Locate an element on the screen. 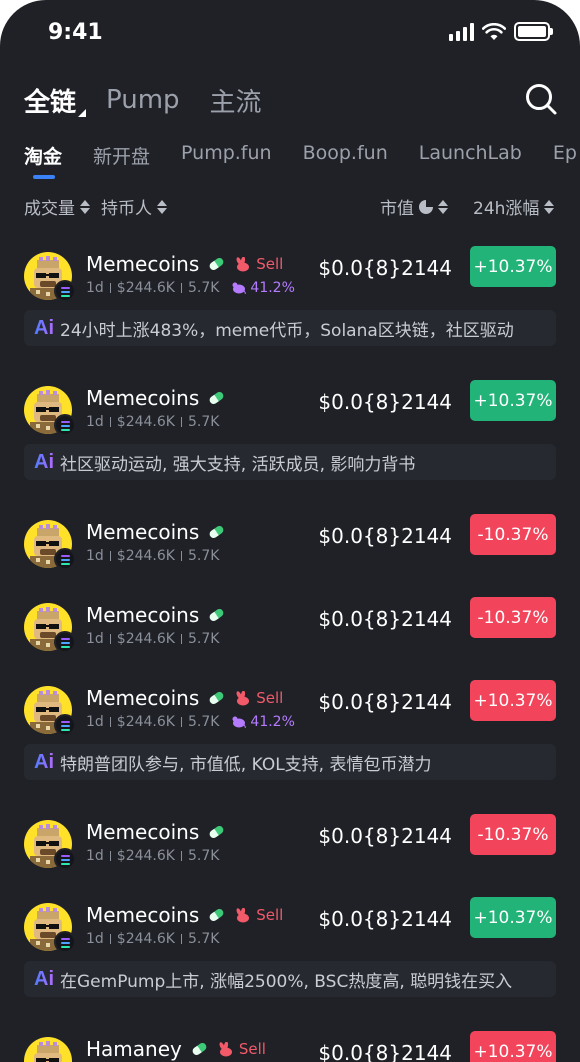 The width and height of the screenshot is (580, 1062). sort-holders-label: 持币人 is located at coordinates (126, 209).